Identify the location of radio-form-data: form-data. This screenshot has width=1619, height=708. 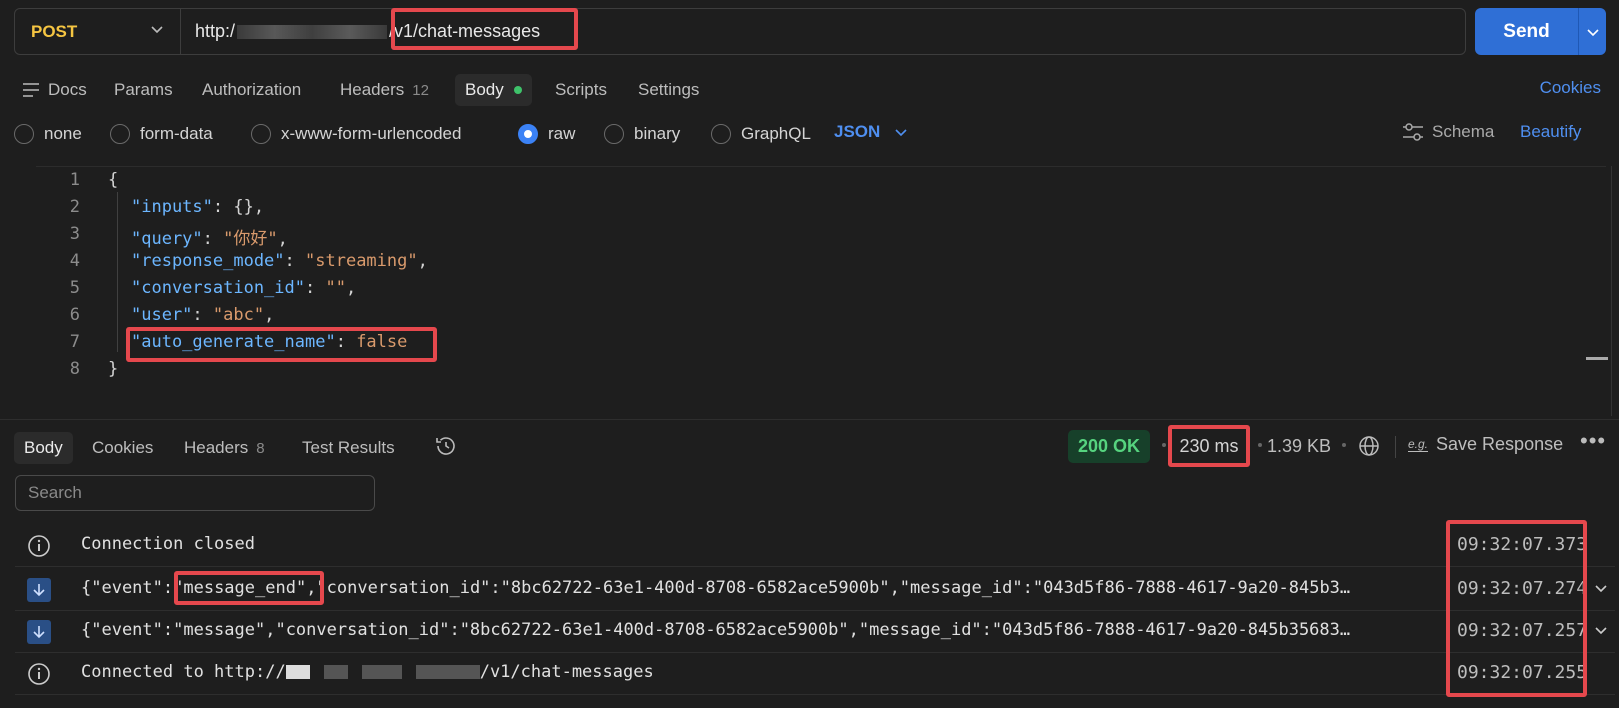
(161, 134).